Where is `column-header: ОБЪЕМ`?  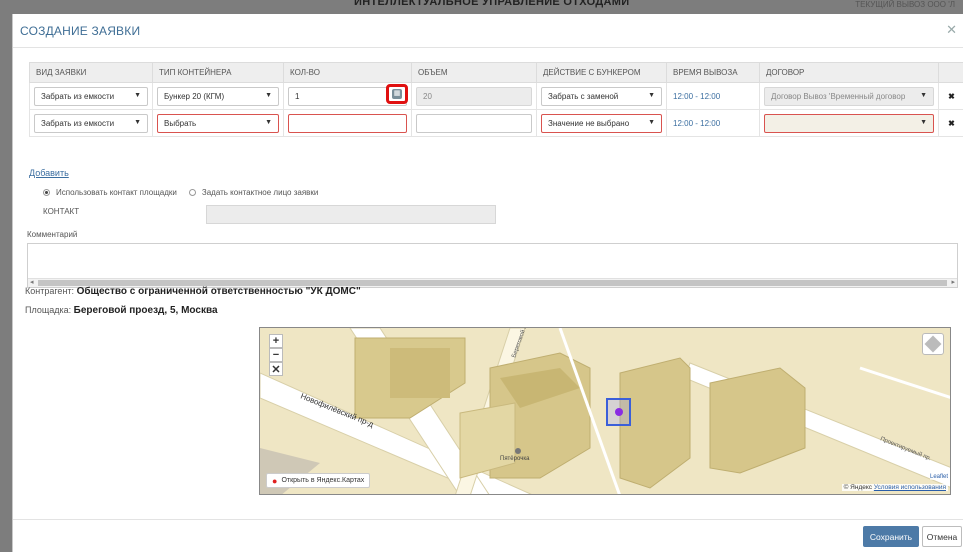 column-header: ОБЪЕМ is located at coordinates (474, 72).